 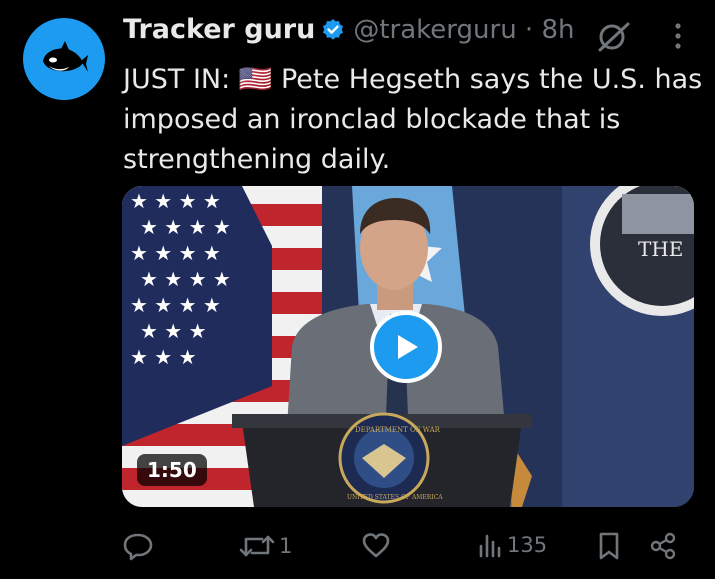 I want to click on more-icon, so click(x=678, y=36).